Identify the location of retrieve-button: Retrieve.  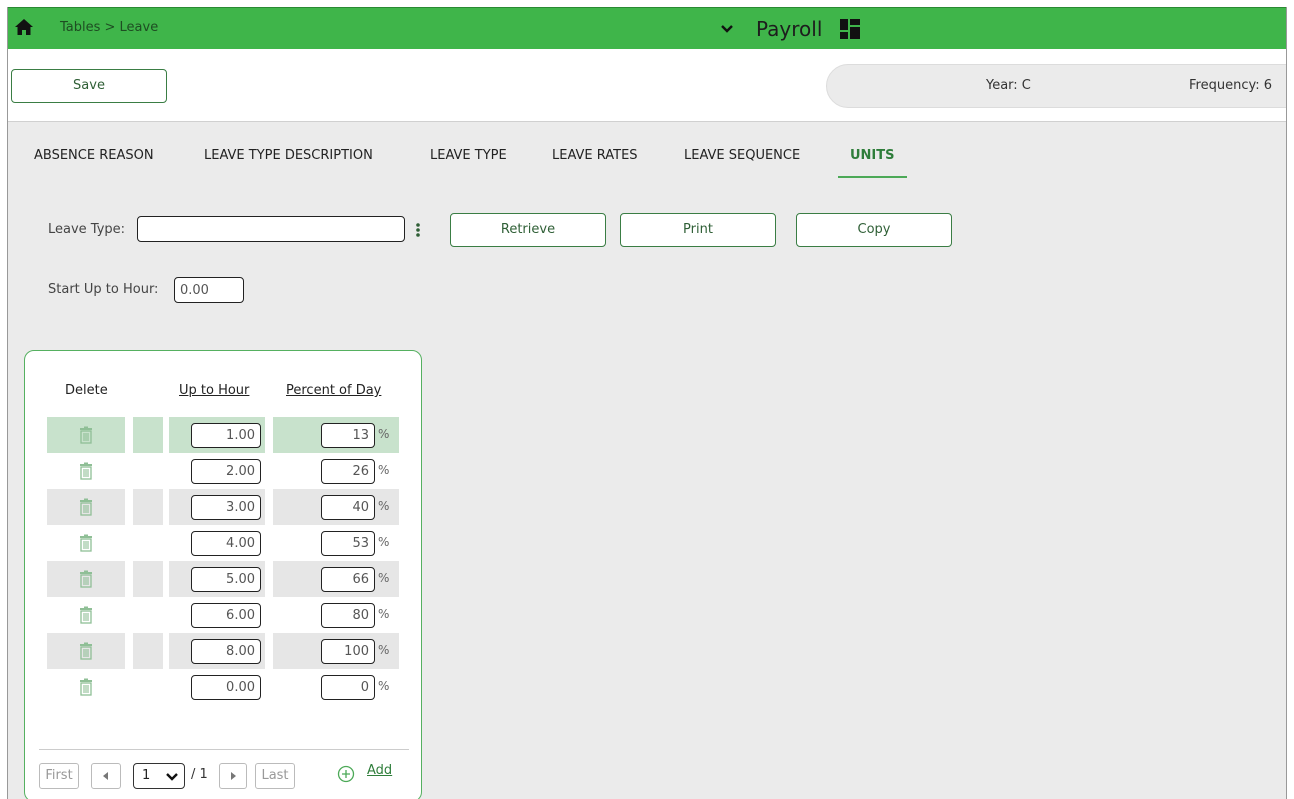
(528, 230).